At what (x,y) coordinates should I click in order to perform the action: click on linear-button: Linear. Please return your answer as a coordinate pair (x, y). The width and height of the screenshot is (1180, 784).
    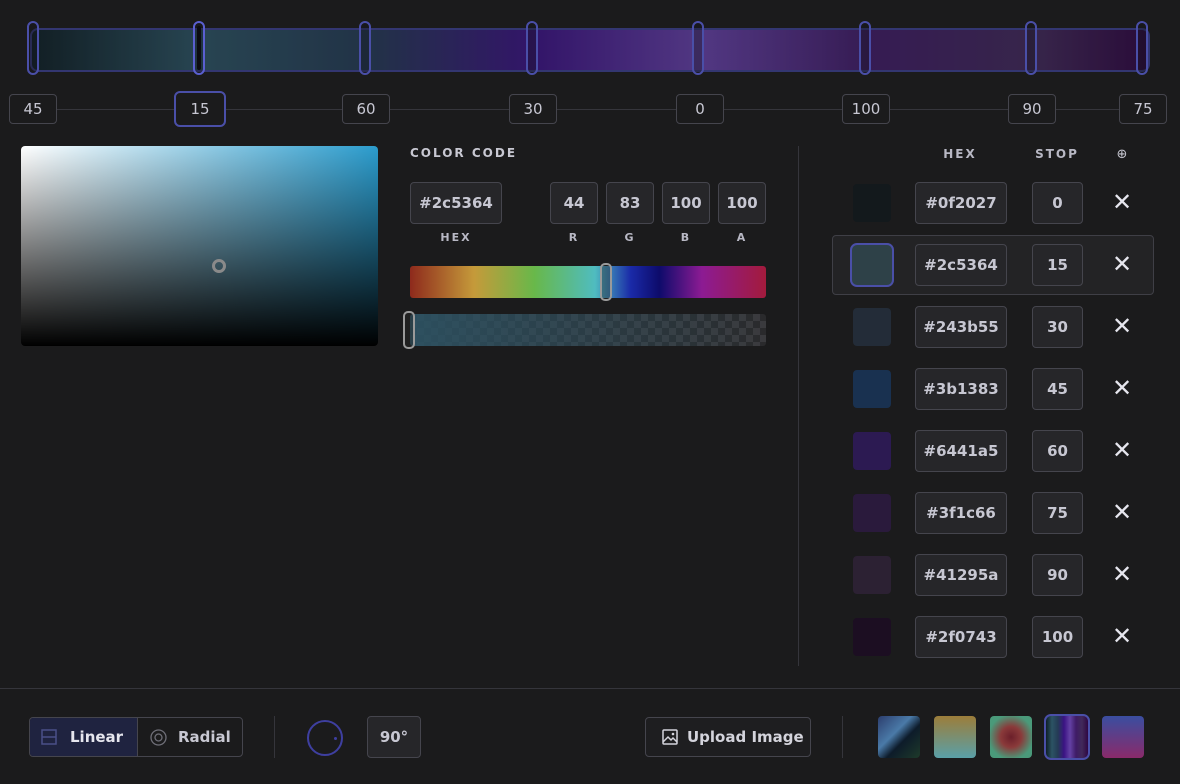
    Looking at the image, I should click on (83, 737).